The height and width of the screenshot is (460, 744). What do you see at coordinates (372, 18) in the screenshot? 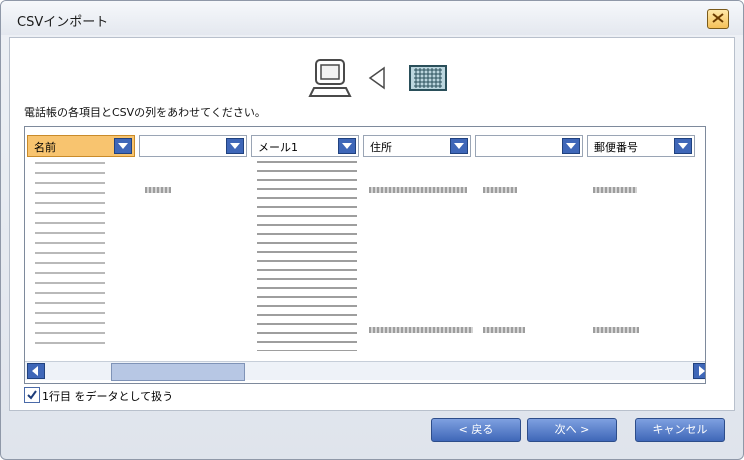
I see `titlebar: CSVインポート` at bounding box center [372, 18].